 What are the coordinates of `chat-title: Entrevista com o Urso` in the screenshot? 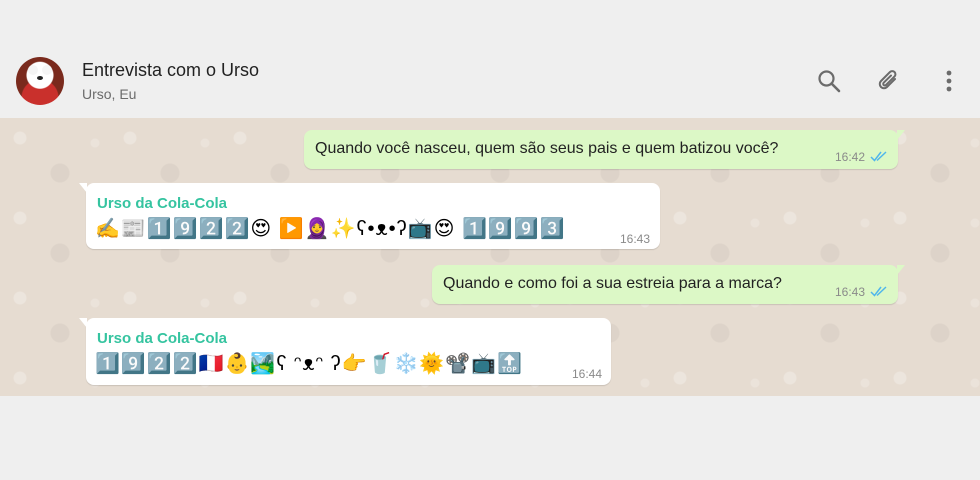 It's located at (170, 70).